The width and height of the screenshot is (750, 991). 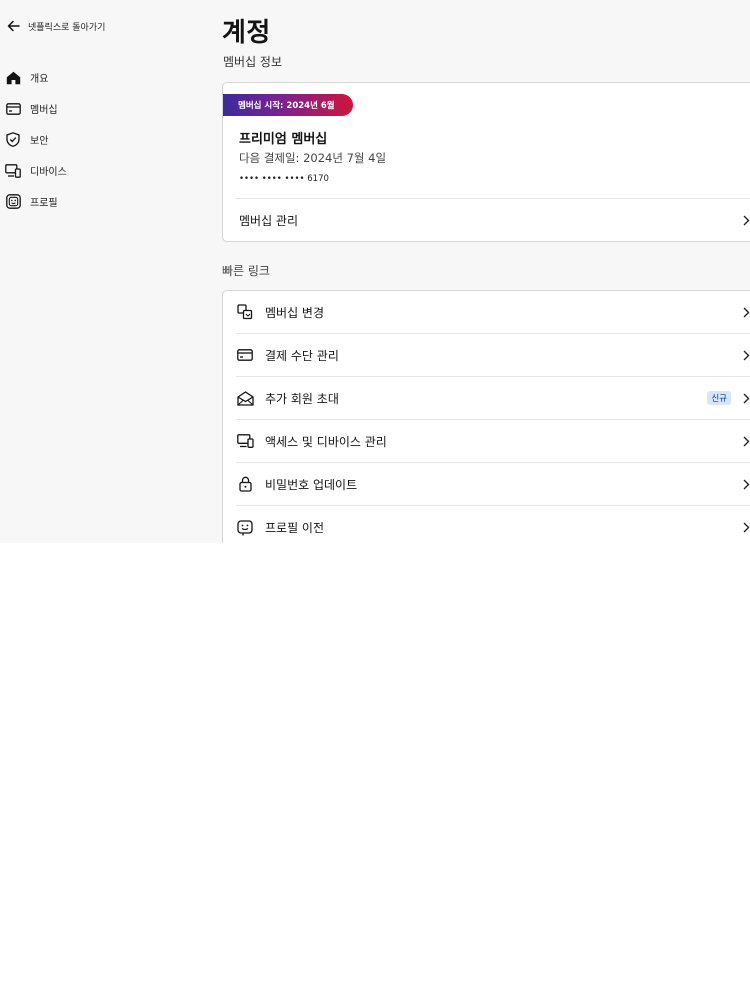 What do you see at coordinates (13, 109) in the screenshot?
I see `card-icon` at bounding box center [13, 109].